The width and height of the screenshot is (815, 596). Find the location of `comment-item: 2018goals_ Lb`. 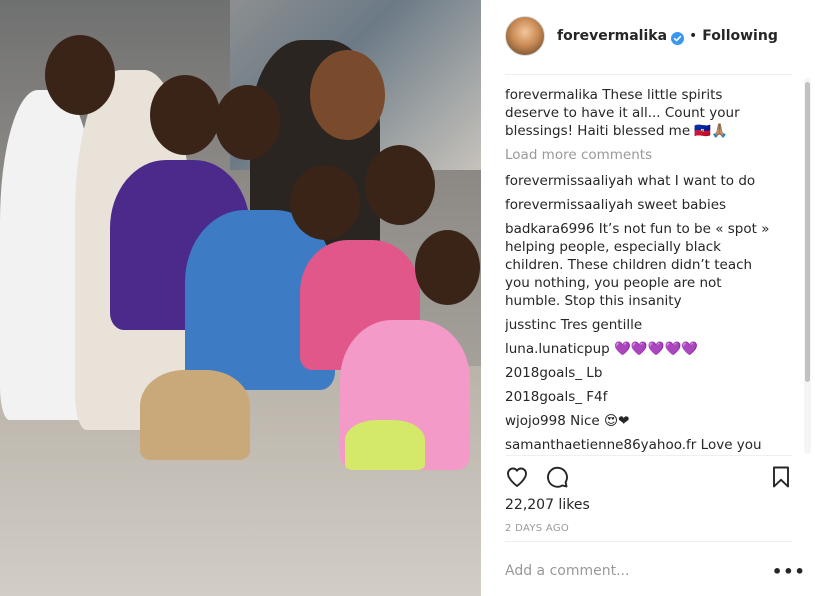

comment-item: 2018goals_ Lb is located at coordinates (640, 373).